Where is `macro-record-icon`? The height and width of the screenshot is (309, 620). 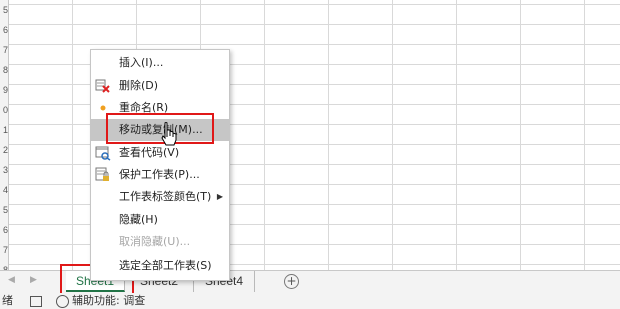
macro-record-icon is located at coordinates (36, 301).